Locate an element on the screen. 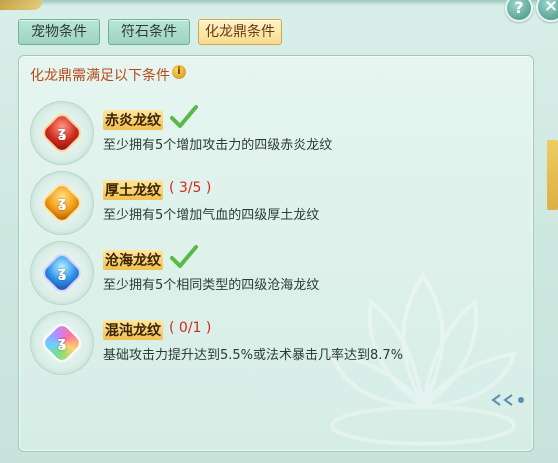  condition-row: ʓ 沧海龙纹 至少拥有5个相同类型的四级沧海龙纹 is located at coordinates (276, 279).